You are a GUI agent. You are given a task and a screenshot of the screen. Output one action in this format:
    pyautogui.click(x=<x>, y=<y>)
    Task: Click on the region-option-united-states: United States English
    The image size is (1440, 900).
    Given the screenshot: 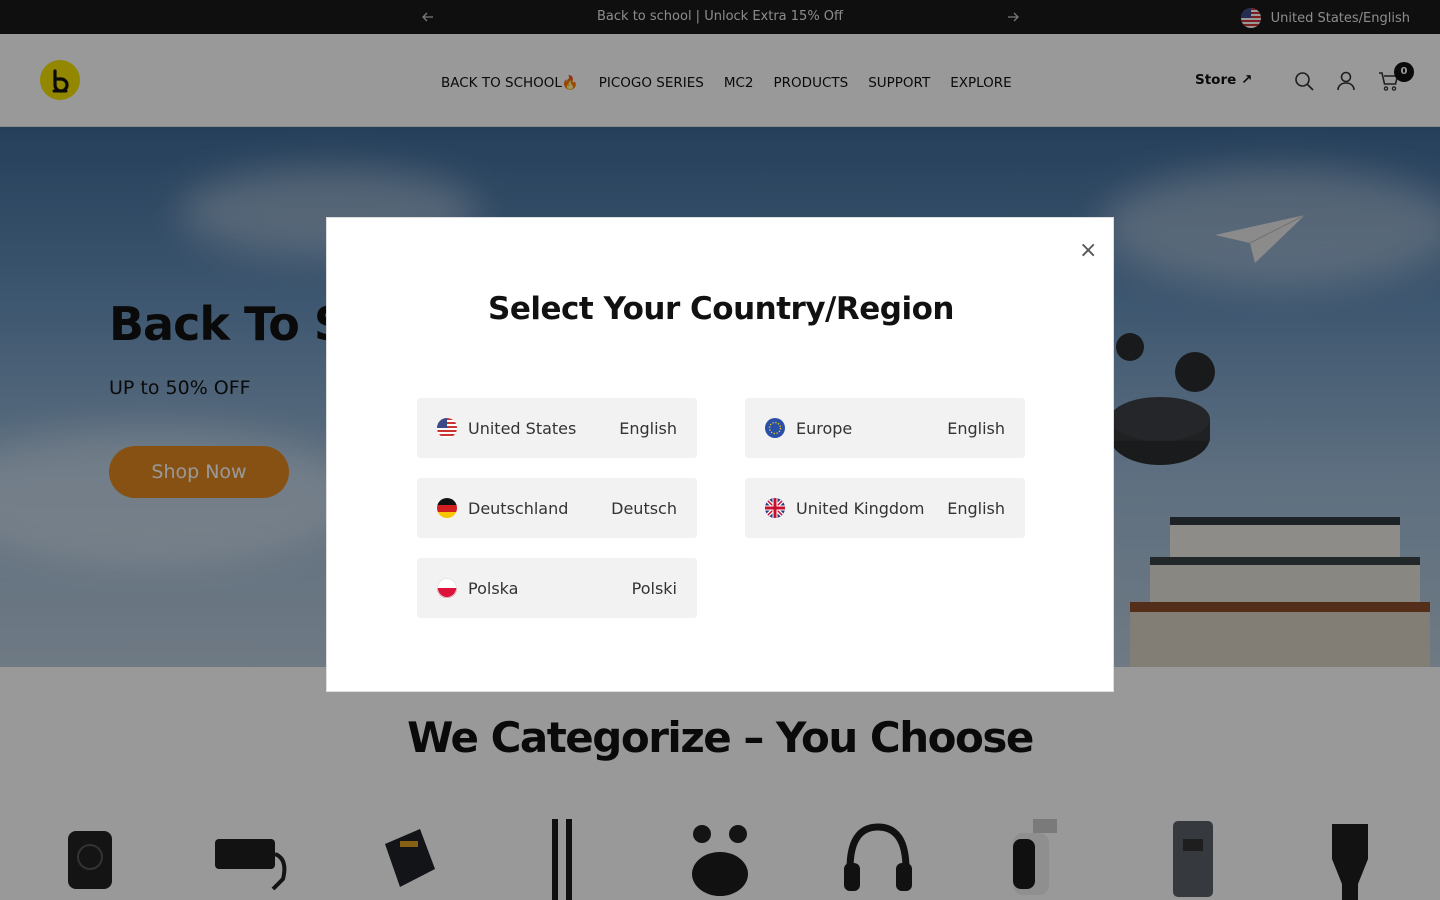 What is the action you would take?
    pyautogui.click(x=557, y=428)
    